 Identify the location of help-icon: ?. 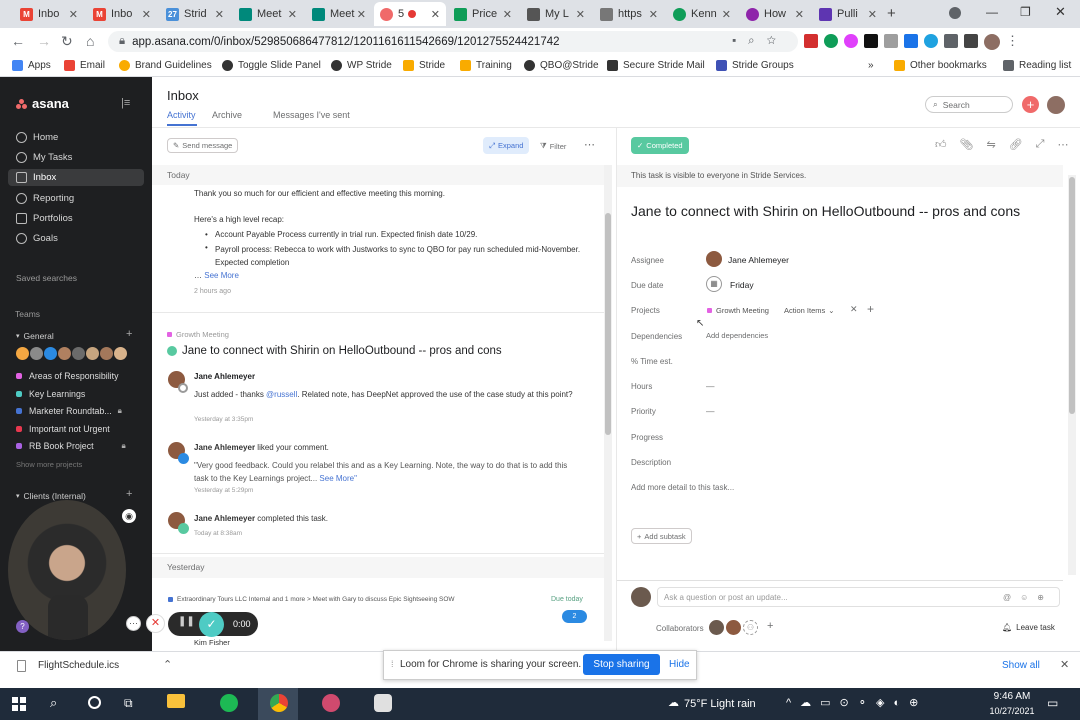
(22, 626).